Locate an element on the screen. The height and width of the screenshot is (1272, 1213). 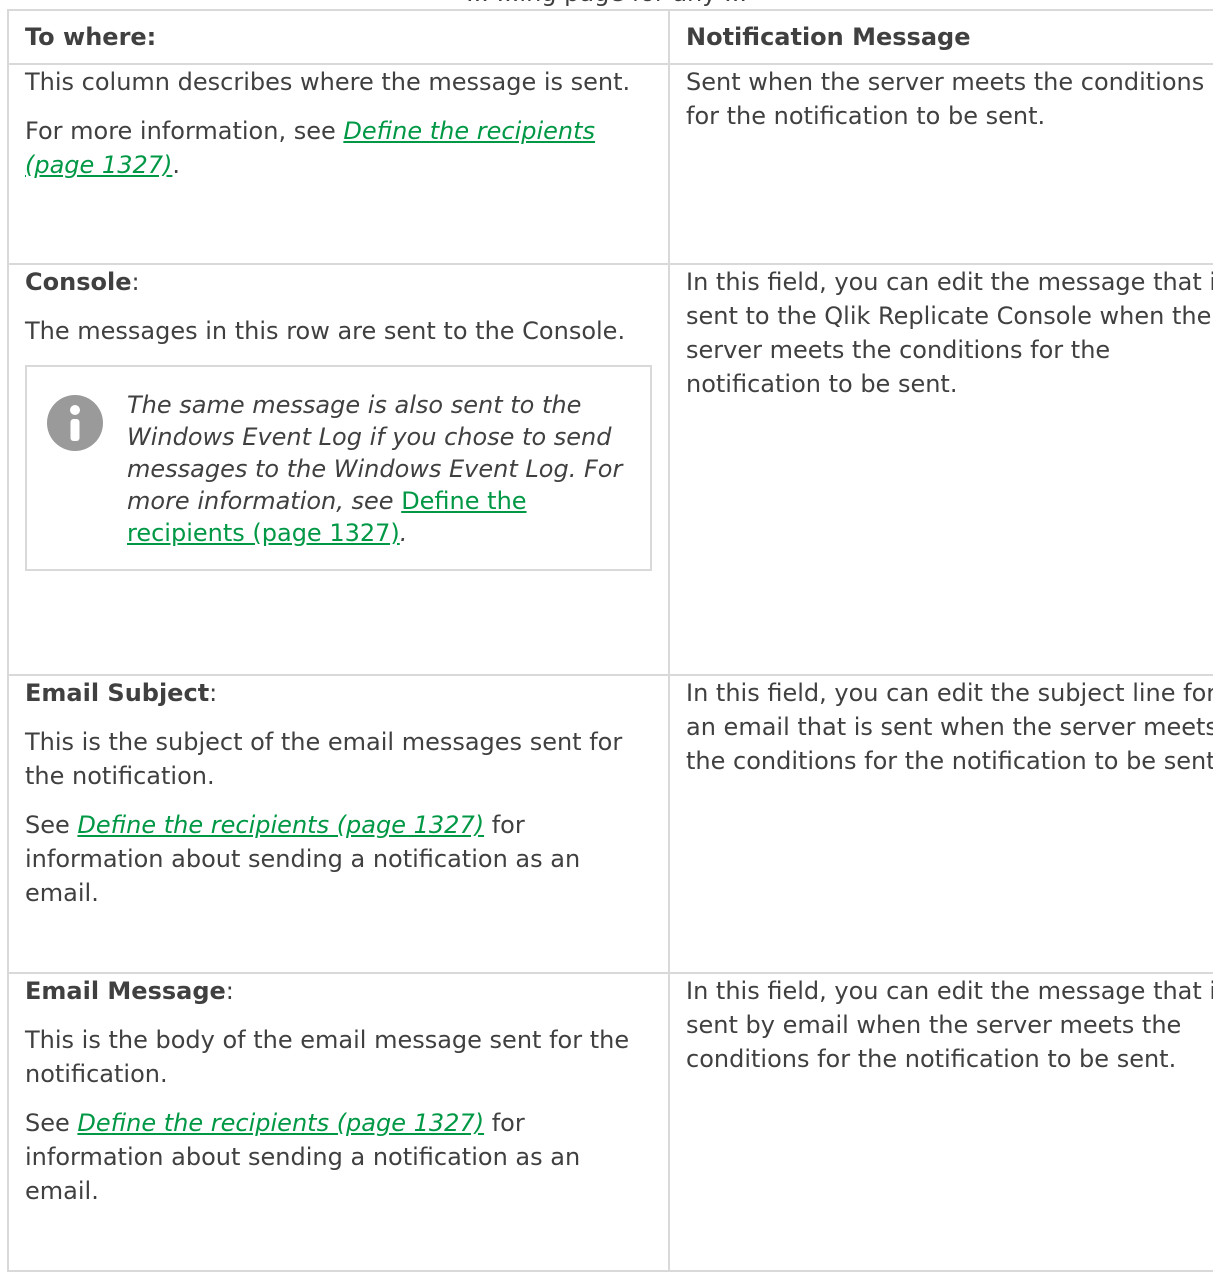
row-title-label: Email Message is located at coordinates (125, 991).